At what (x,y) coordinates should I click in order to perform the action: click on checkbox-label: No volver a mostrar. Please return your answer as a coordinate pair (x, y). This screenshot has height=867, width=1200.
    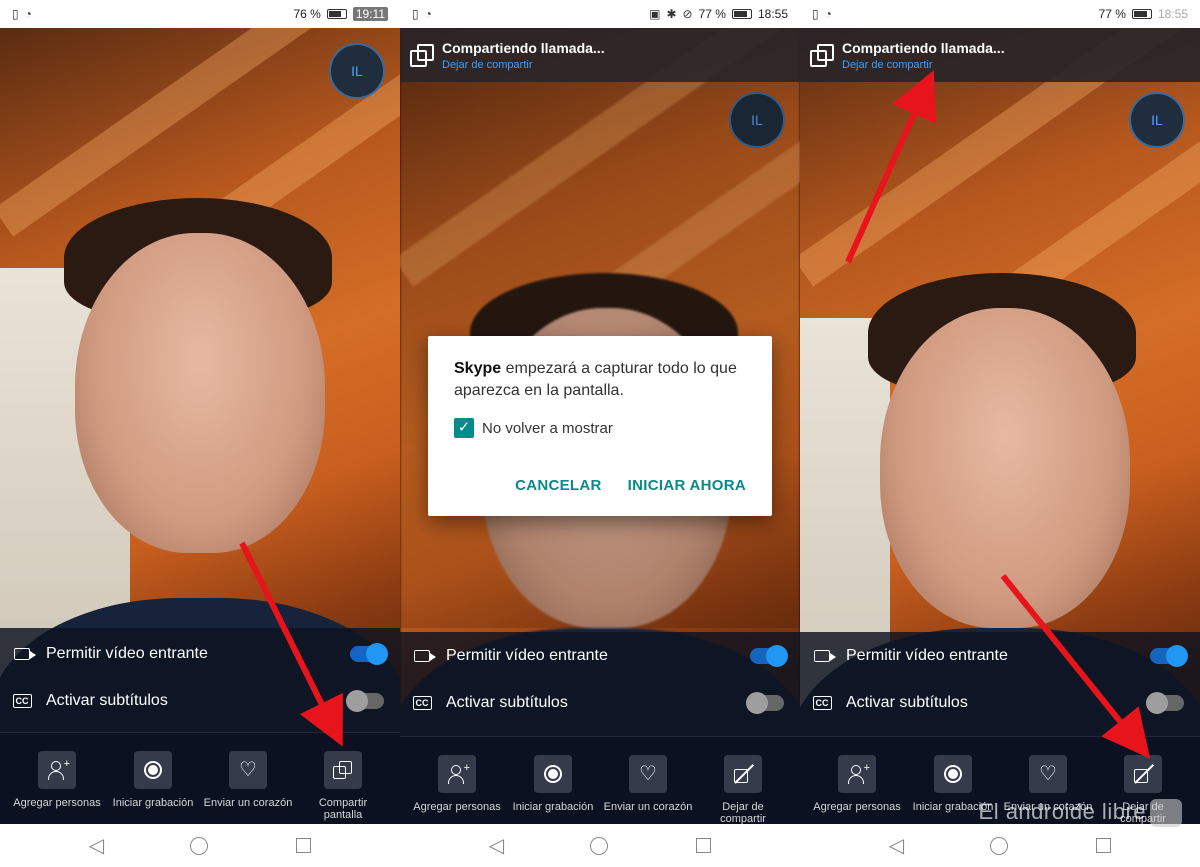
    Looking at the image, I should click on (547, 428).